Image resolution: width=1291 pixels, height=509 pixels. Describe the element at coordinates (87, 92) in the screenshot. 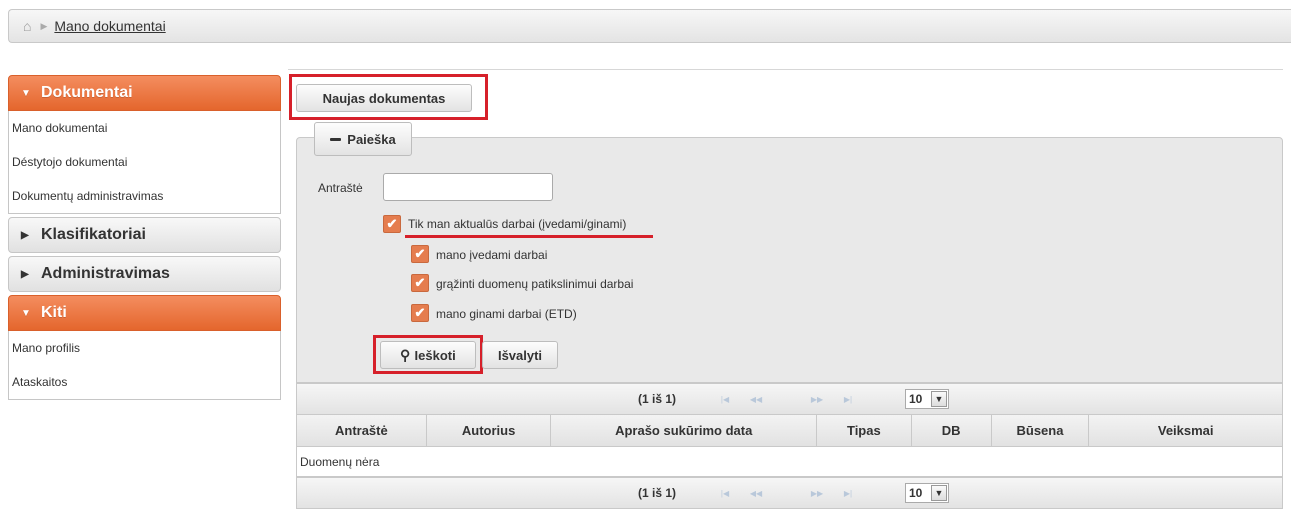

I see `sidebar-section-label: Dokumentai` at that location.